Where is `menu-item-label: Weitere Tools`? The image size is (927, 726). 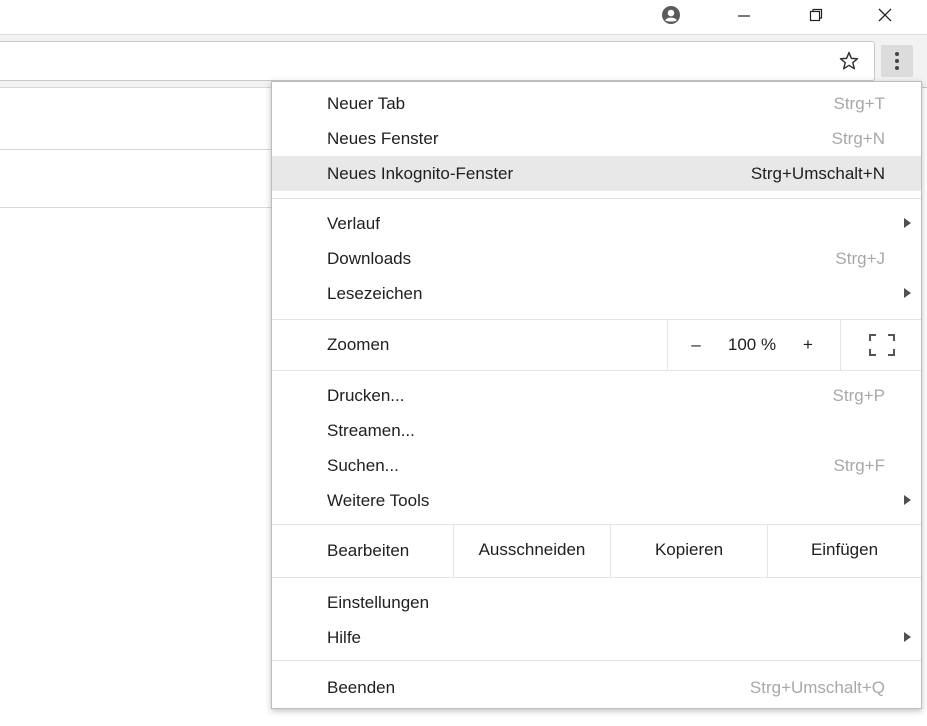 menu-item-label: Weitere Tools is located at coordinates (378, 500).